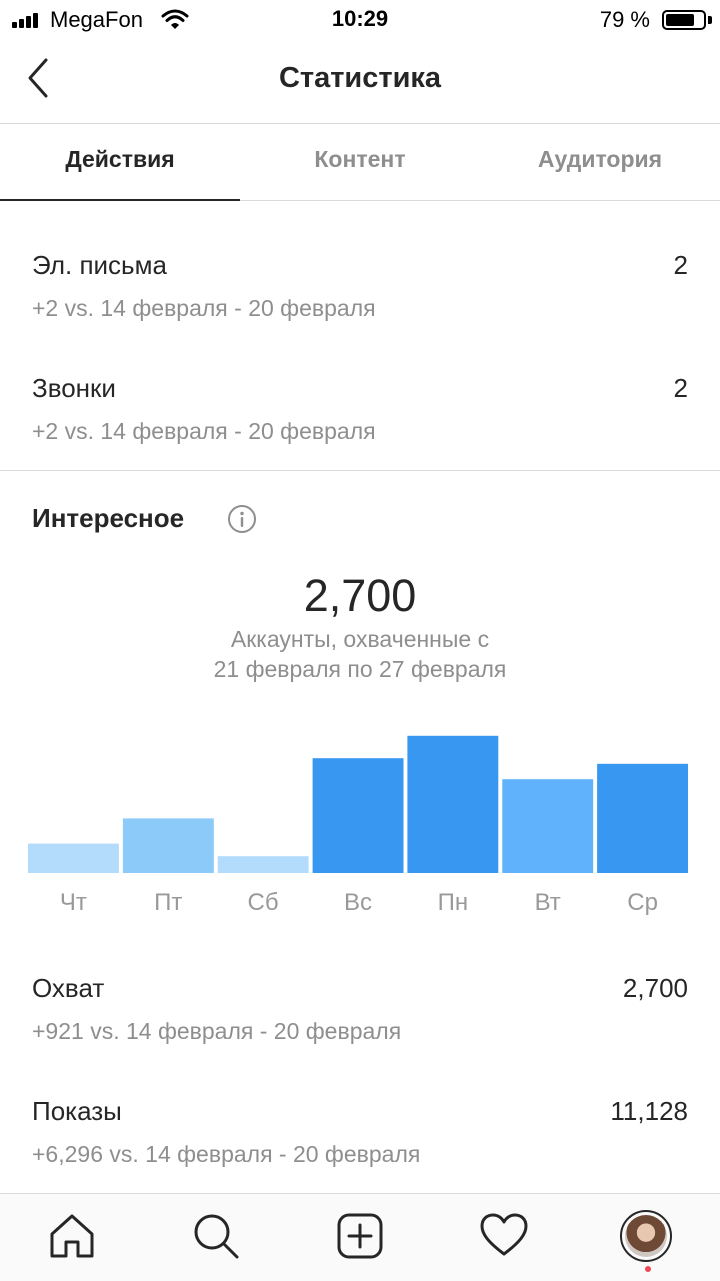  Describe the element at coordinates (120, 200) in the screenshot. I see `active-tab-indicator` at that location.